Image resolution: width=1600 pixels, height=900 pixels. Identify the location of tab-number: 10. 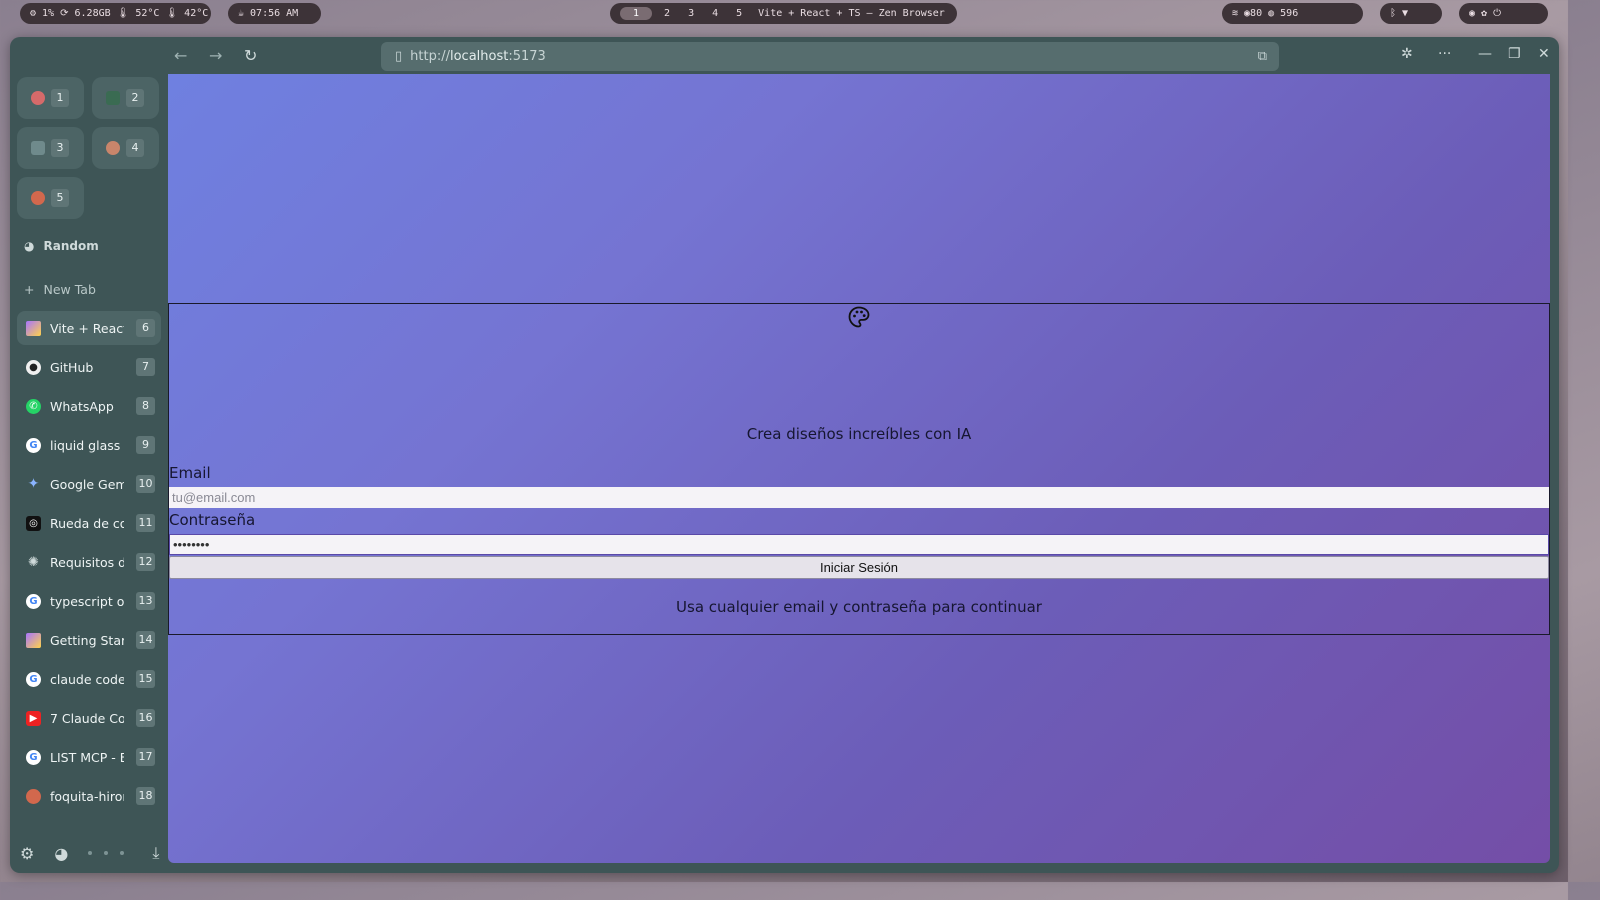
(145, 484).